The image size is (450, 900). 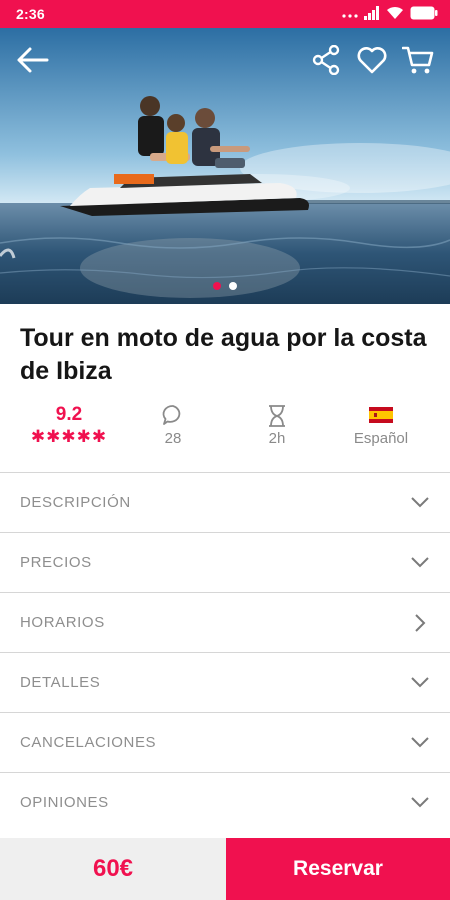 I want to click on cart-icon, so click(x=417, y=62).